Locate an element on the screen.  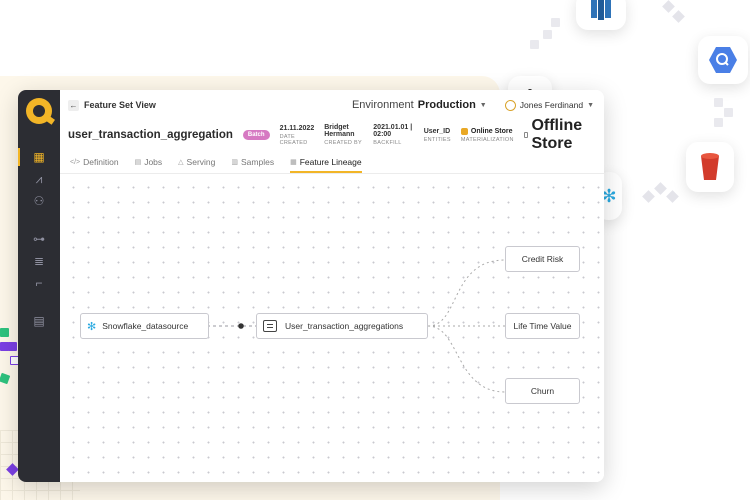
online-store-label: Online Store is located at coordinates (491, 131).